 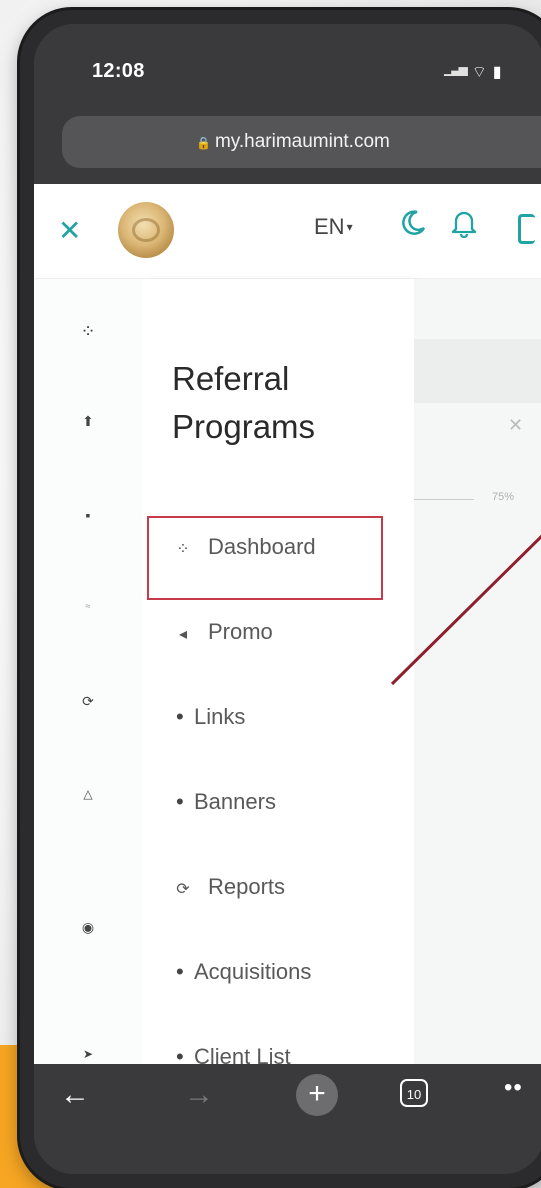 What do you see at coordinates (287, 67) in the screenshot?
I see `status-bar: 12:08 ▁▃▅ ⌔ ▮` at bounding box center [287, 67].